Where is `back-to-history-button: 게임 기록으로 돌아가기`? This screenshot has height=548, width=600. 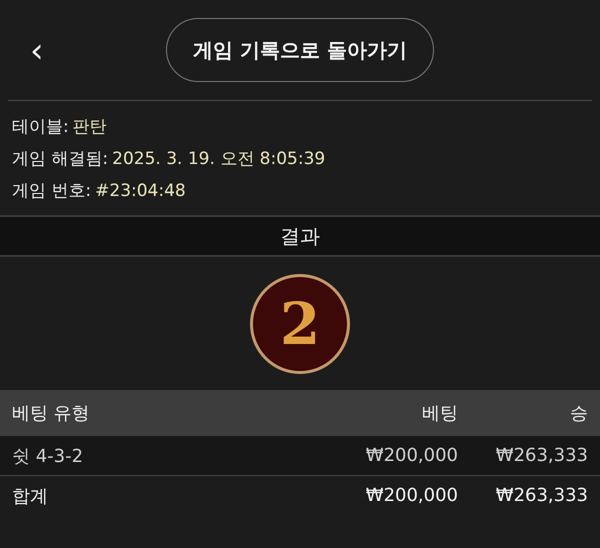
back-to-history-button: 게임 기록으로 돌아가기 is located at coordinates (300, 50).